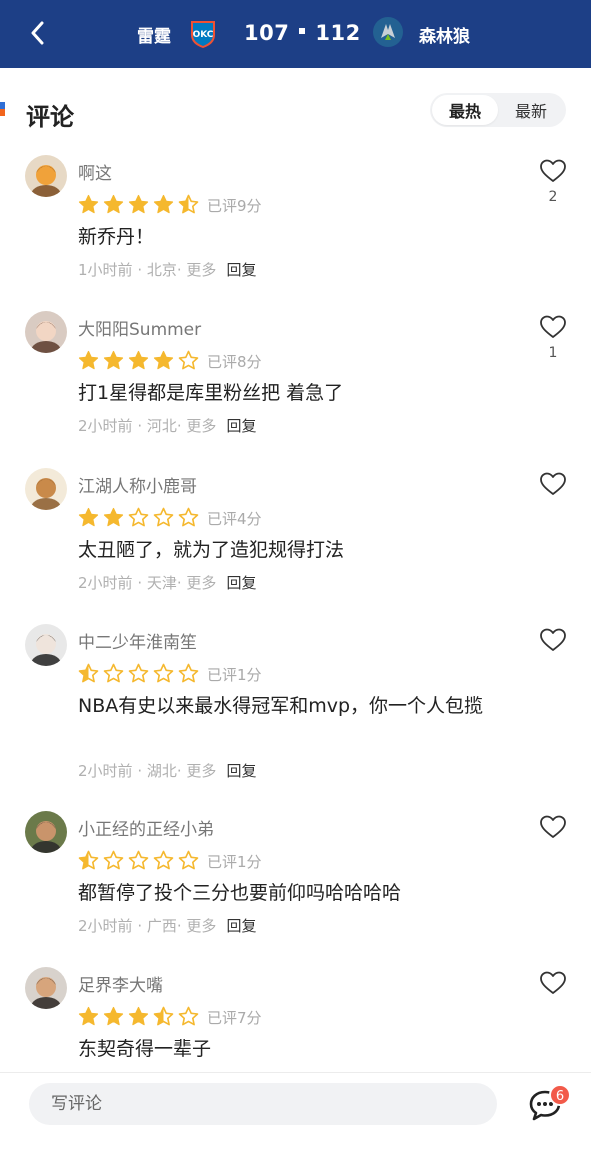 This screenshot has width=591, height=1173. Describe the element at coordinates (139, 327) in the screenshot. I see `comment-username: 大阳阳Summer` at that location.